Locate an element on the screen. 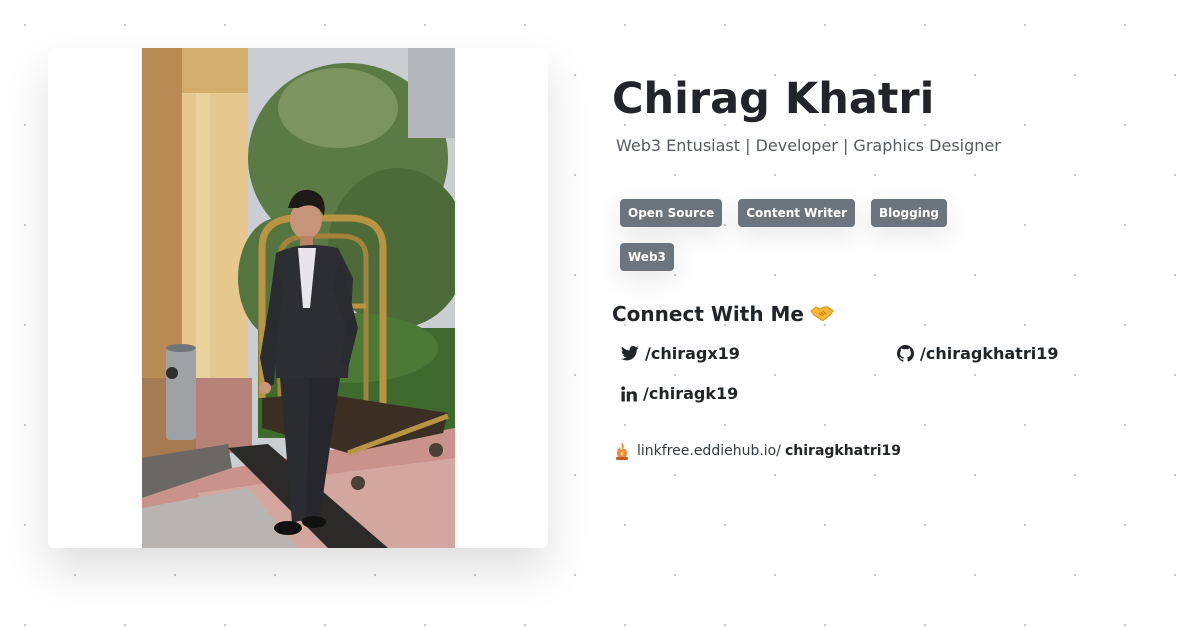 The height and width of the screenshot is (627, 1200). linkfree-logo-icon is located at coordinates (622, 451).